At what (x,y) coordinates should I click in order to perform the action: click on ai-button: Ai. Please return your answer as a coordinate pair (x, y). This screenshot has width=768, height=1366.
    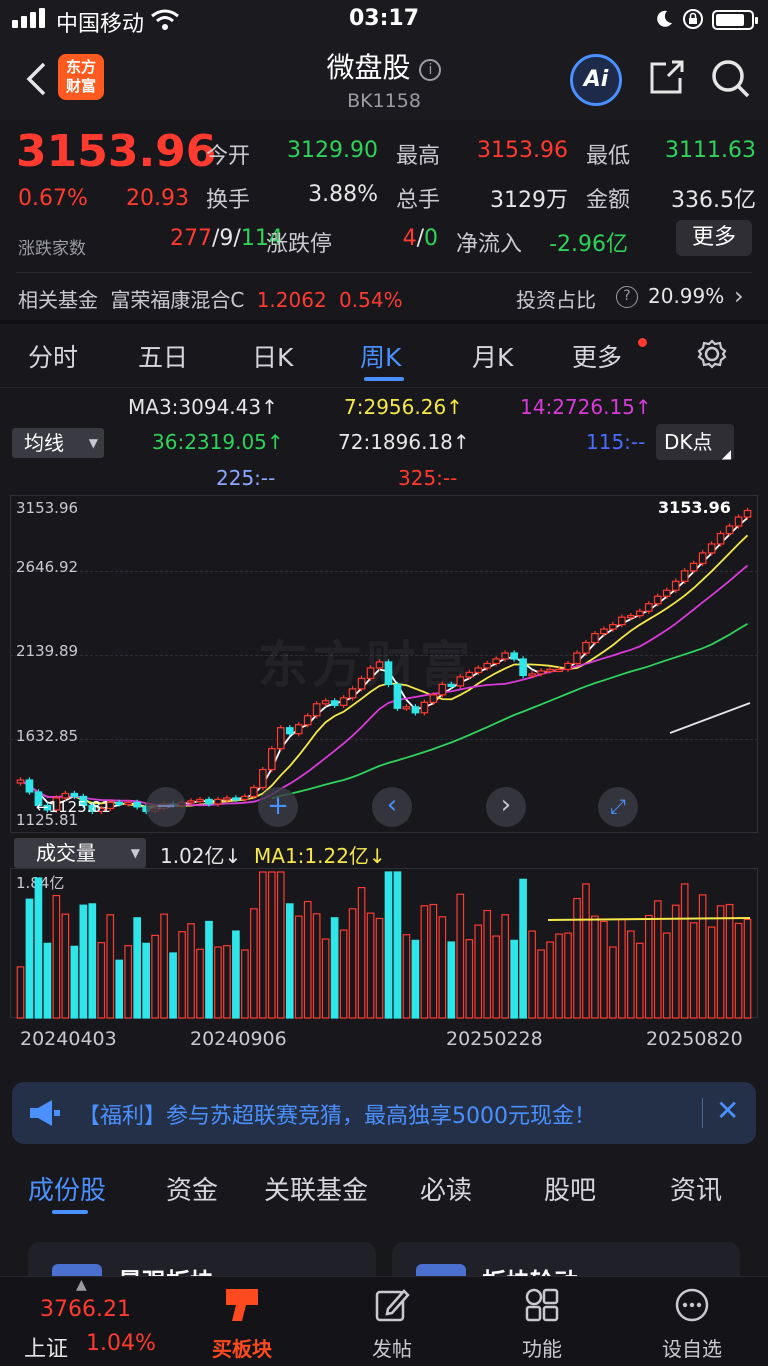
    Looking at the image, I should click on (596, 80).